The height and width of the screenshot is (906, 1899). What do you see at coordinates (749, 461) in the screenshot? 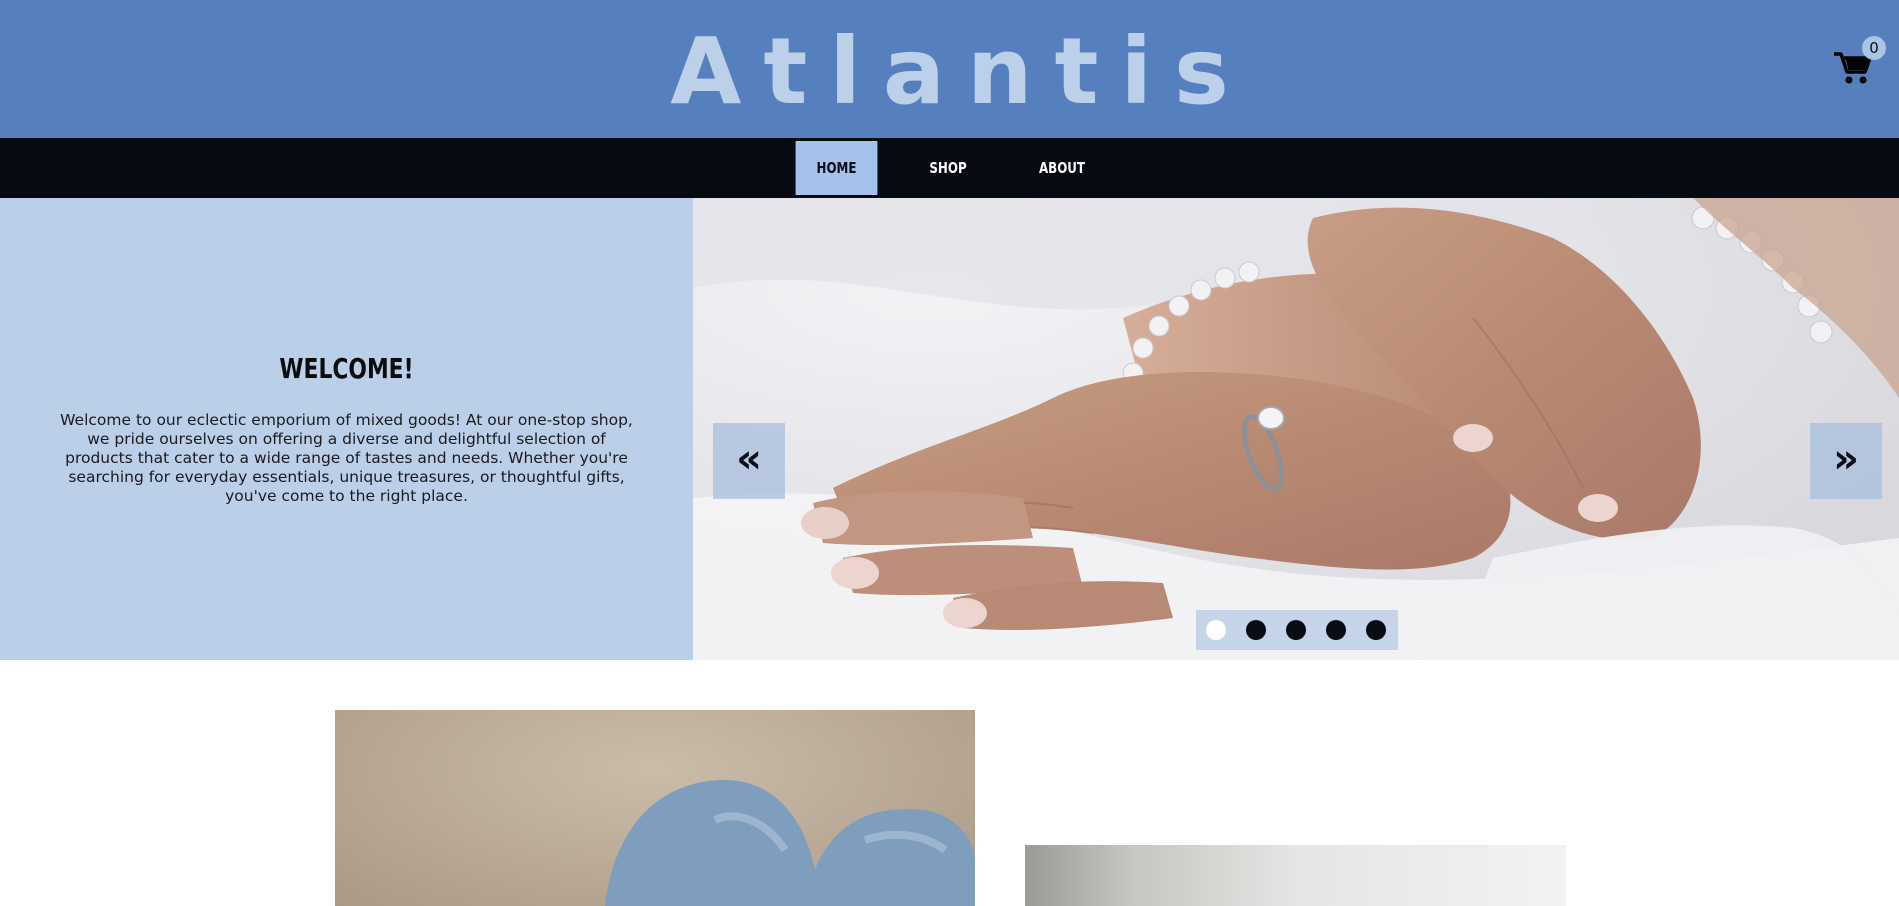
I see `carousel-prev-button: «` at bounding box center [749, 461].